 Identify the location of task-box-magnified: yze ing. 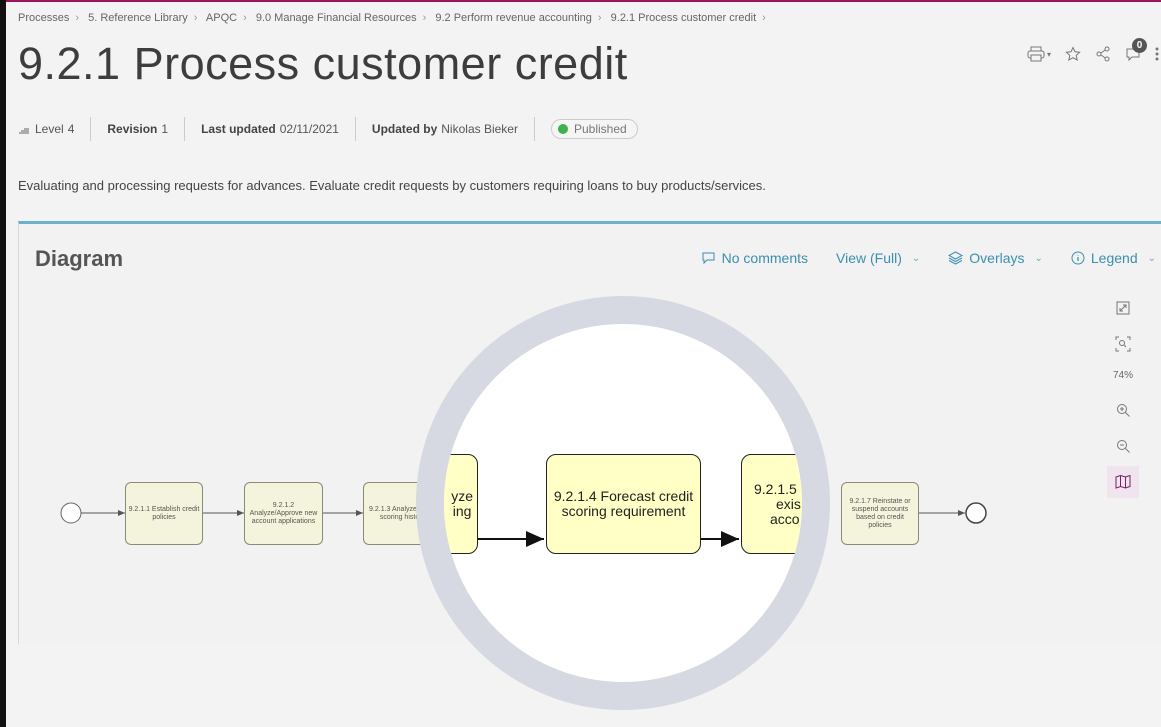
(461, 504).